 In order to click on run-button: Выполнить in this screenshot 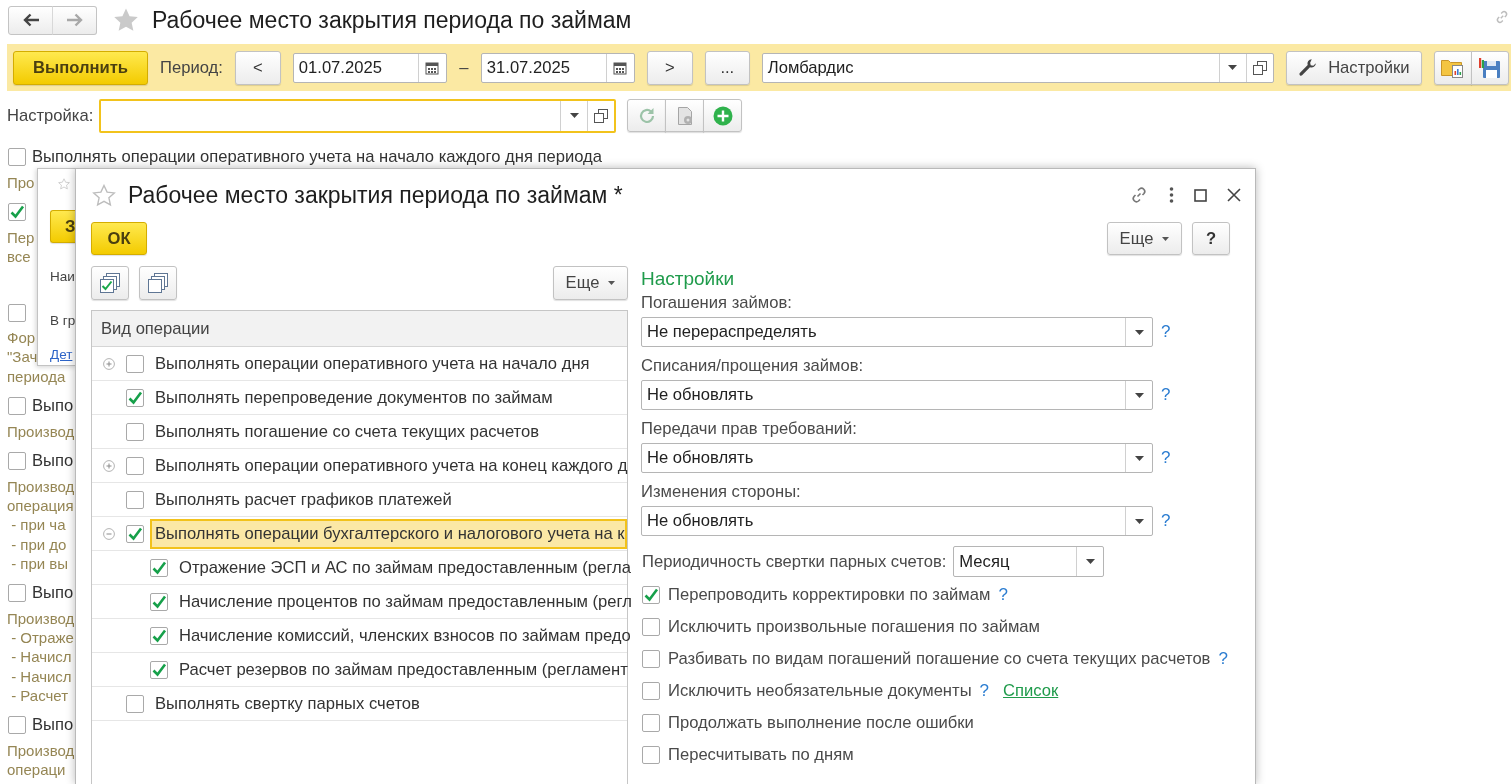, I will do `click(80, 67)`.